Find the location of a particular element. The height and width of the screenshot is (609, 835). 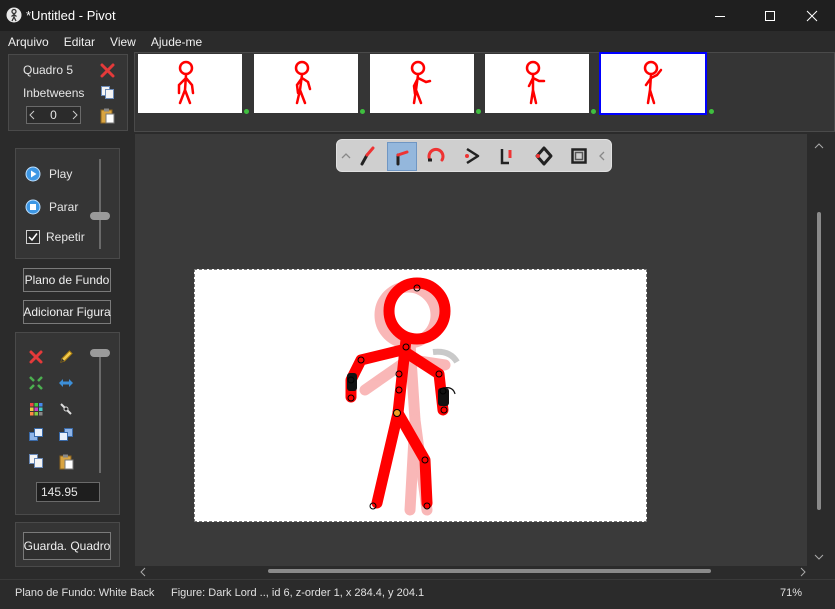

checkbox-checked-icon is located at coordinates (33, 237).